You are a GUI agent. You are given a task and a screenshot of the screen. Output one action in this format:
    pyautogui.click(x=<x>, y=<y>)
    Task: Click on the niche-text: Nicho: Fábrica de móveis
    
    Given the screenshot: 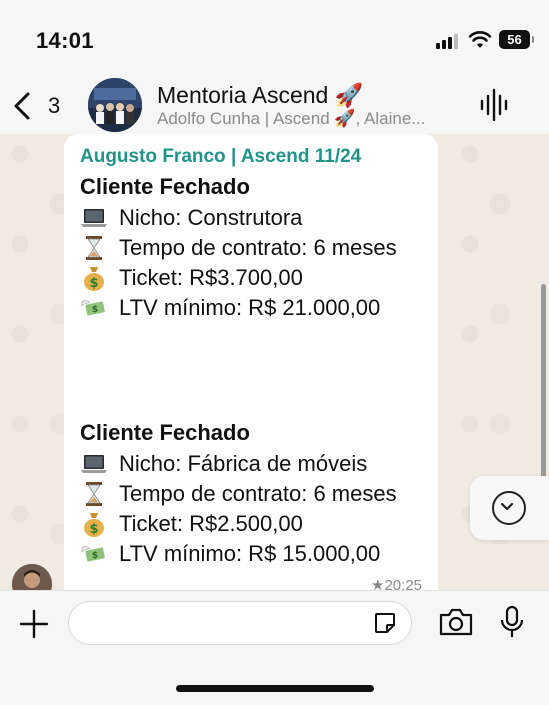 What is the action you would take?
    pyautogui.click(x=243, y=463)
    